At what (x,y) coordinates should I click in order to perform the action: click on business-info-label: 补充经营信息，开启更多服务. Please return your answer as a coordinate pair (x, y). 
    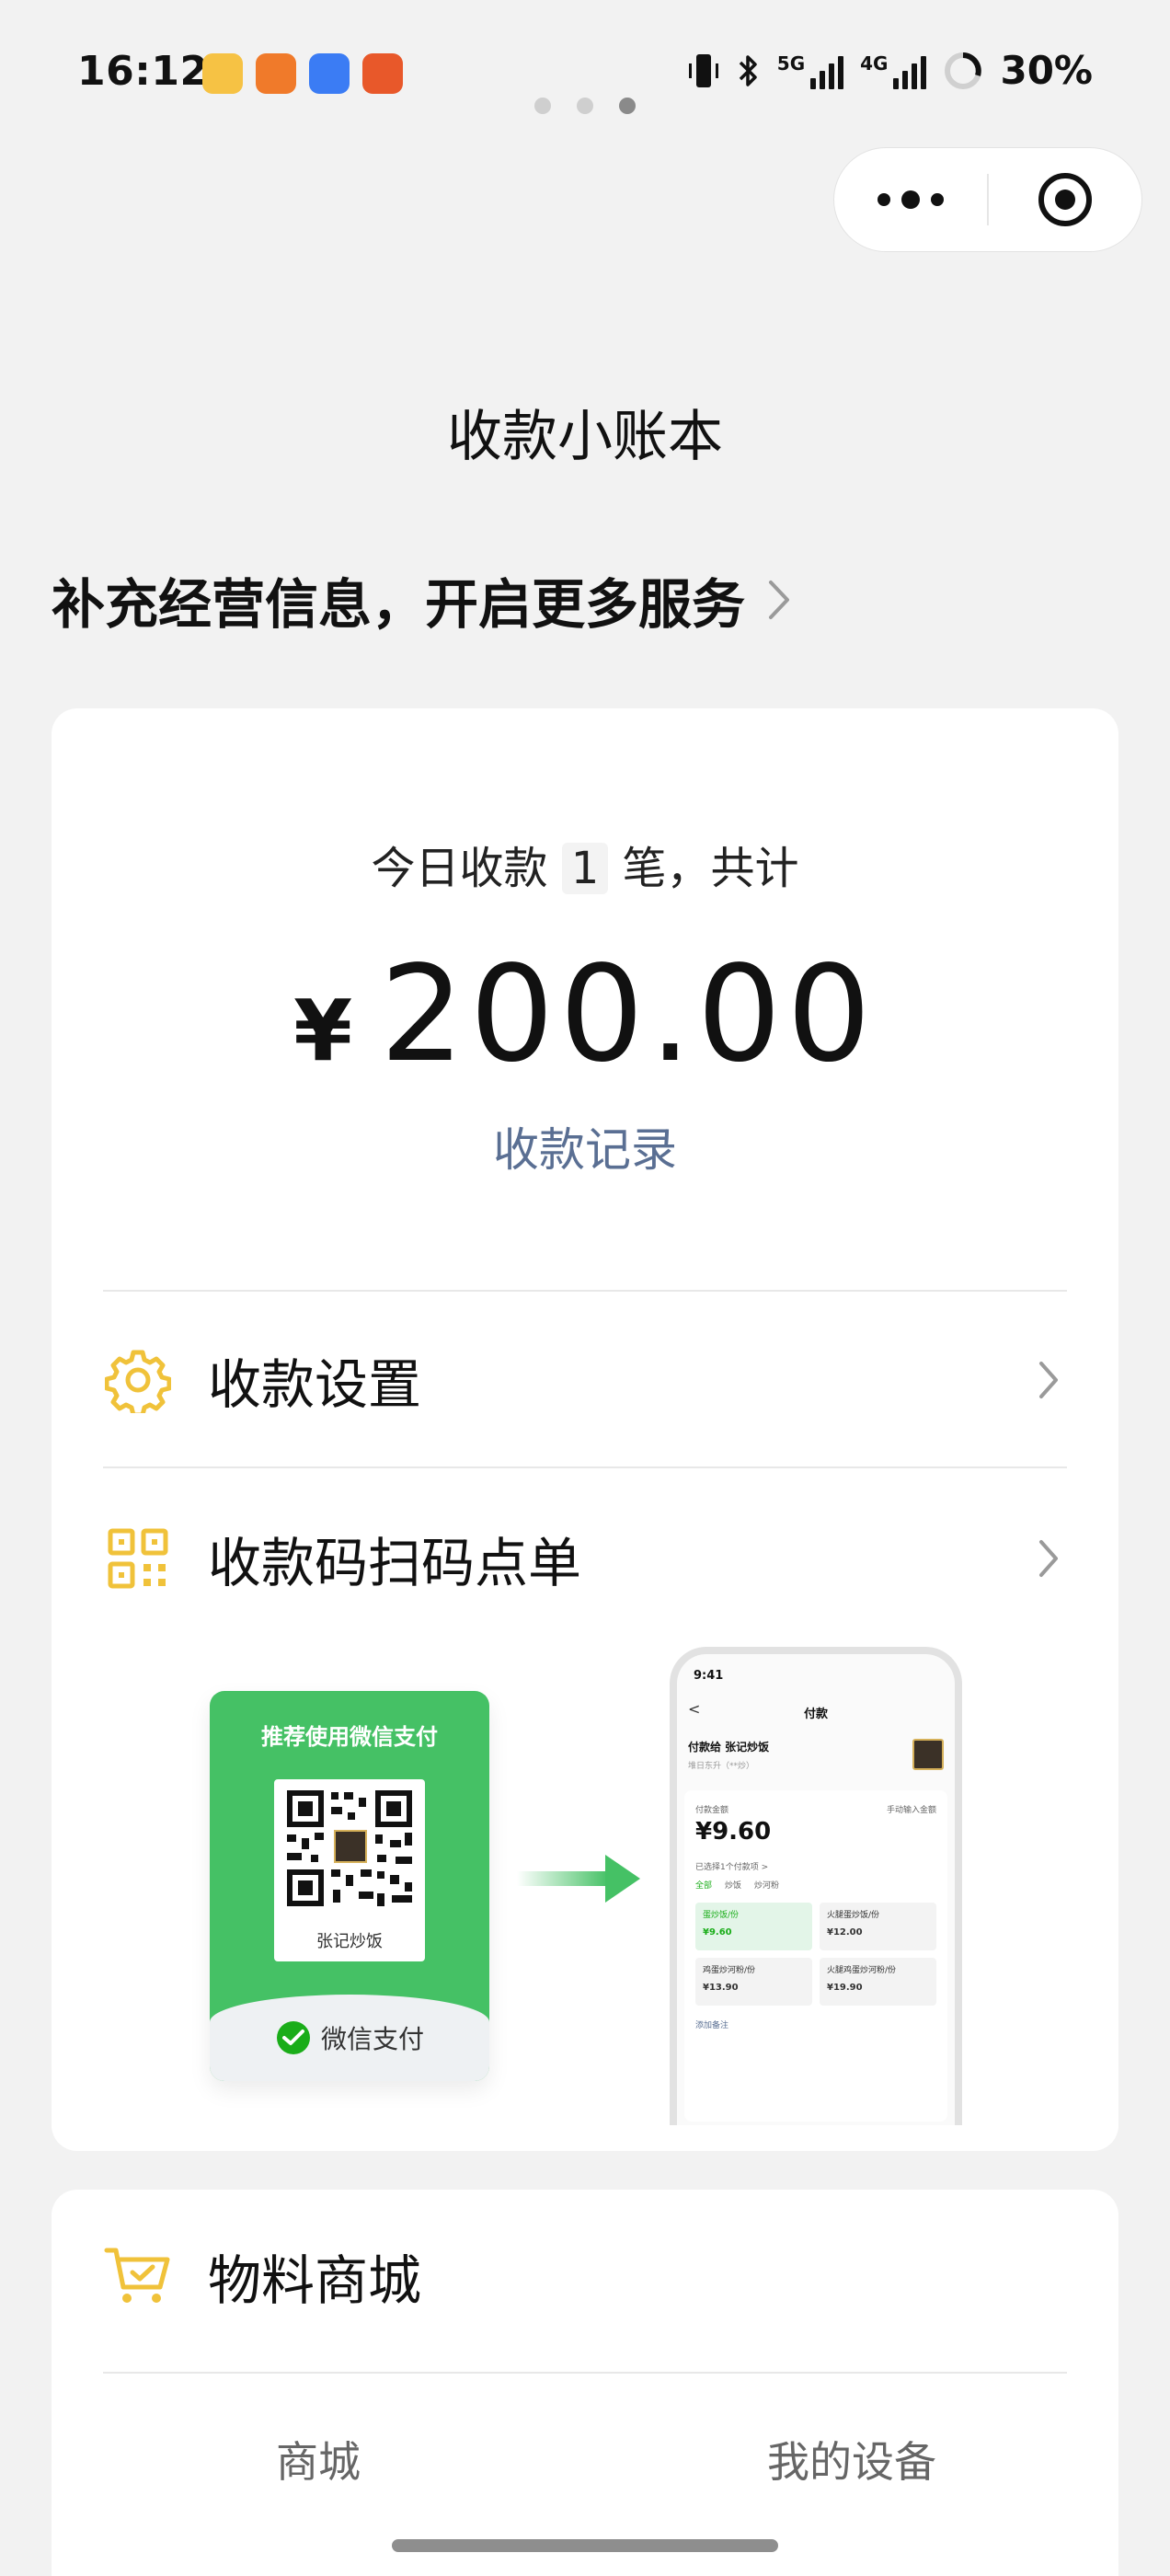
    Looking at the image, I should click on (399, 604).